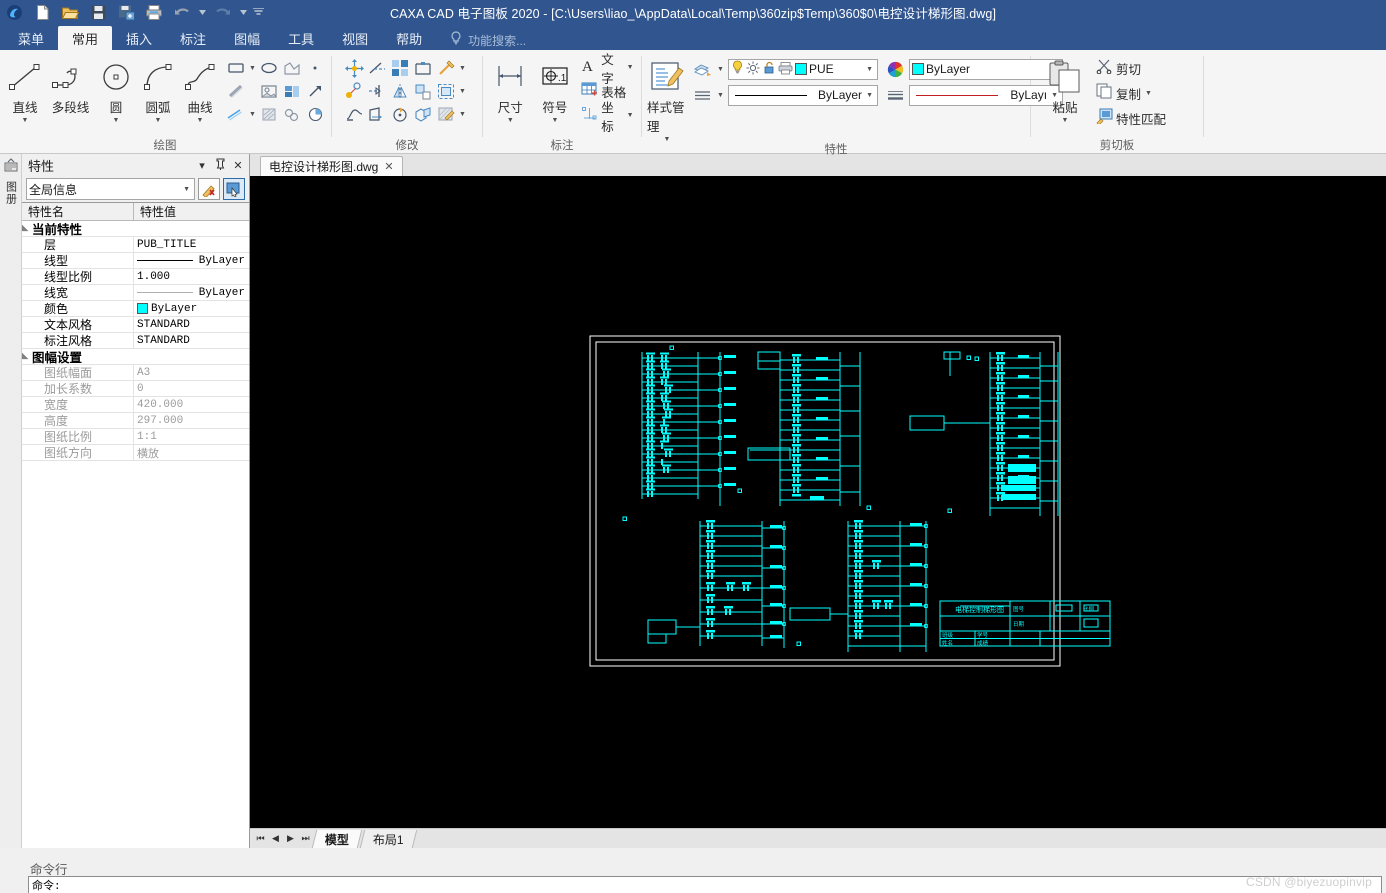 The image size is (1386, 893). I want to click on break-icon, so click(423, 68).